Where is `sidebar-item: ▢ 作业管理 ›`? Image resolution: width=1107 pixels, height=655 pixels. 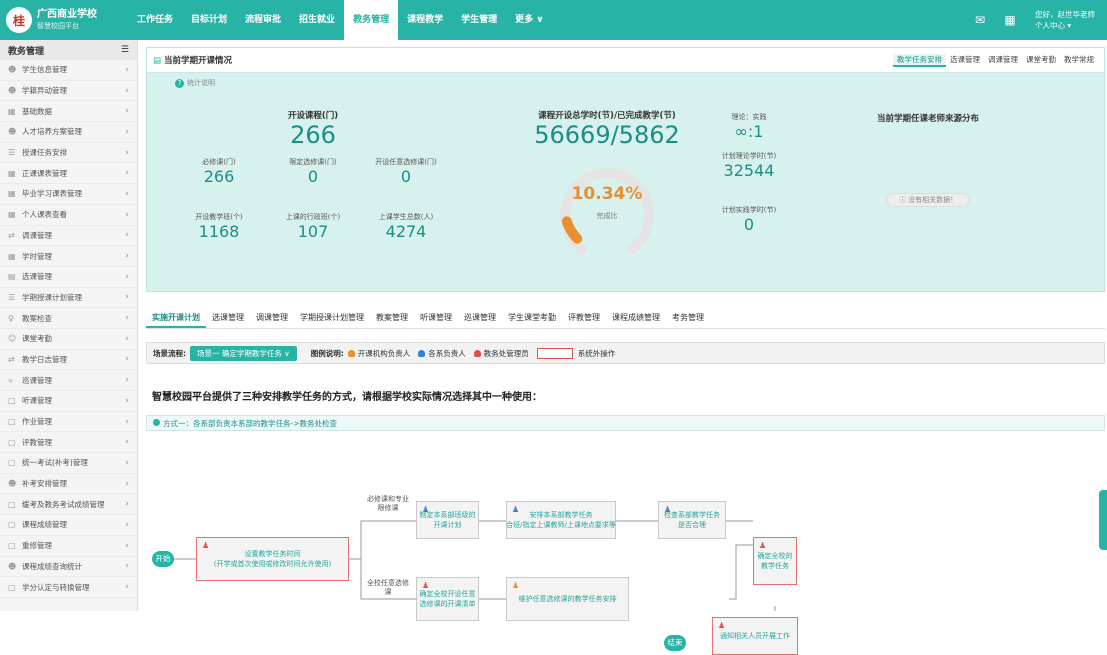 sidebar-item: ▢ 作业管理 › is located at coordinates (68, 422).